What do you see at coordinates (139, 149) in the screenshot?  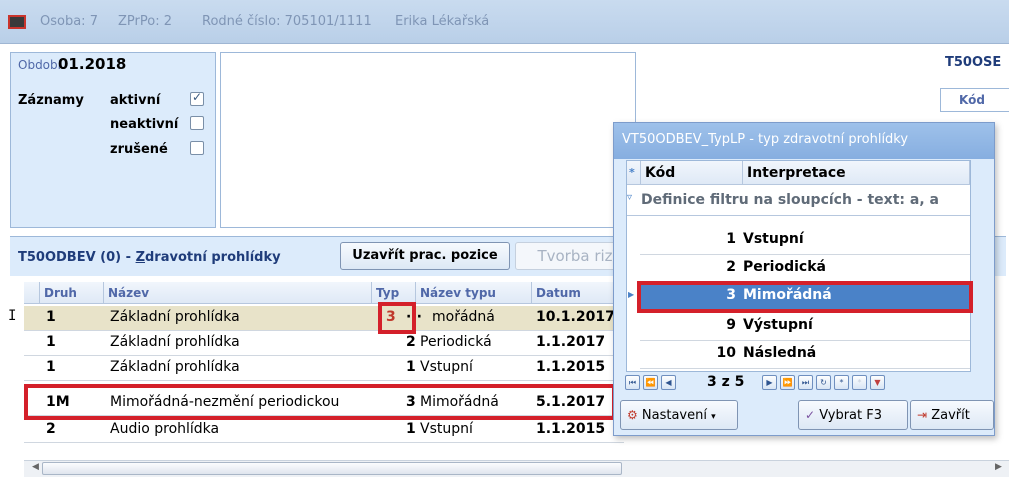 I see `cancelled-label: zrušené` at bounding box center [139, 149].